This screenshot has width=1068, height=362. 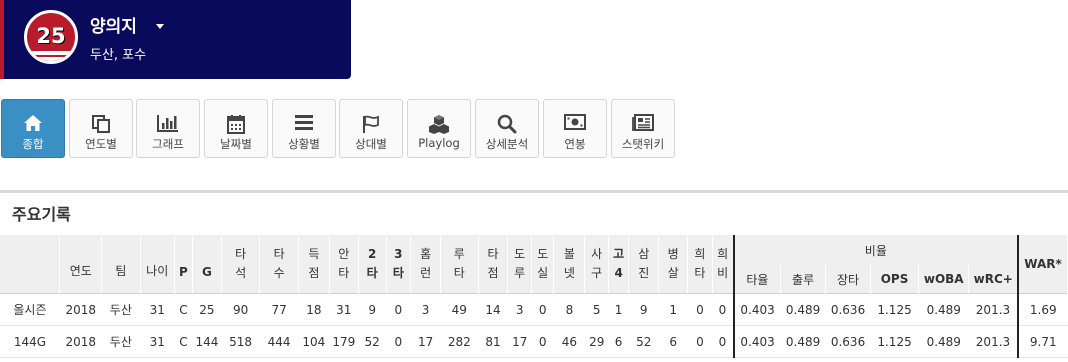 What do you see at coordinates (51, 53) in the screenshot?
I see `jersey-stripe` at bounding box center [51, 53].